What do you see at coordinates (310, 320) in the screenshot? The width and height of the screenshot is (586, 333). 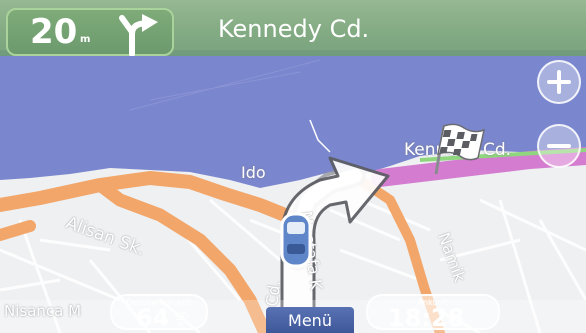 I see `menu-button: Menü` at bounding box center [310, 320].